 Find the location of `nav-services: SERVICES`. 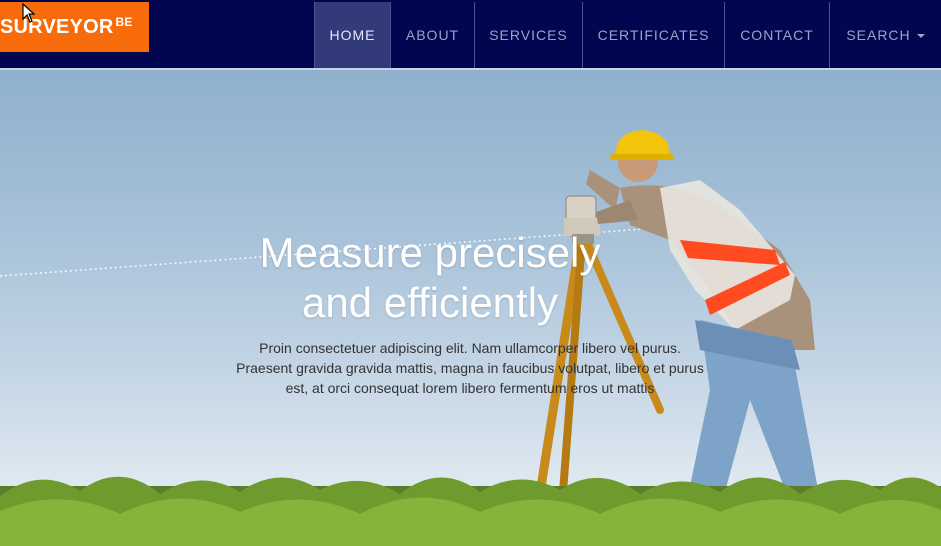

nav-services: SERVICES is located at coordinates (528, 35).